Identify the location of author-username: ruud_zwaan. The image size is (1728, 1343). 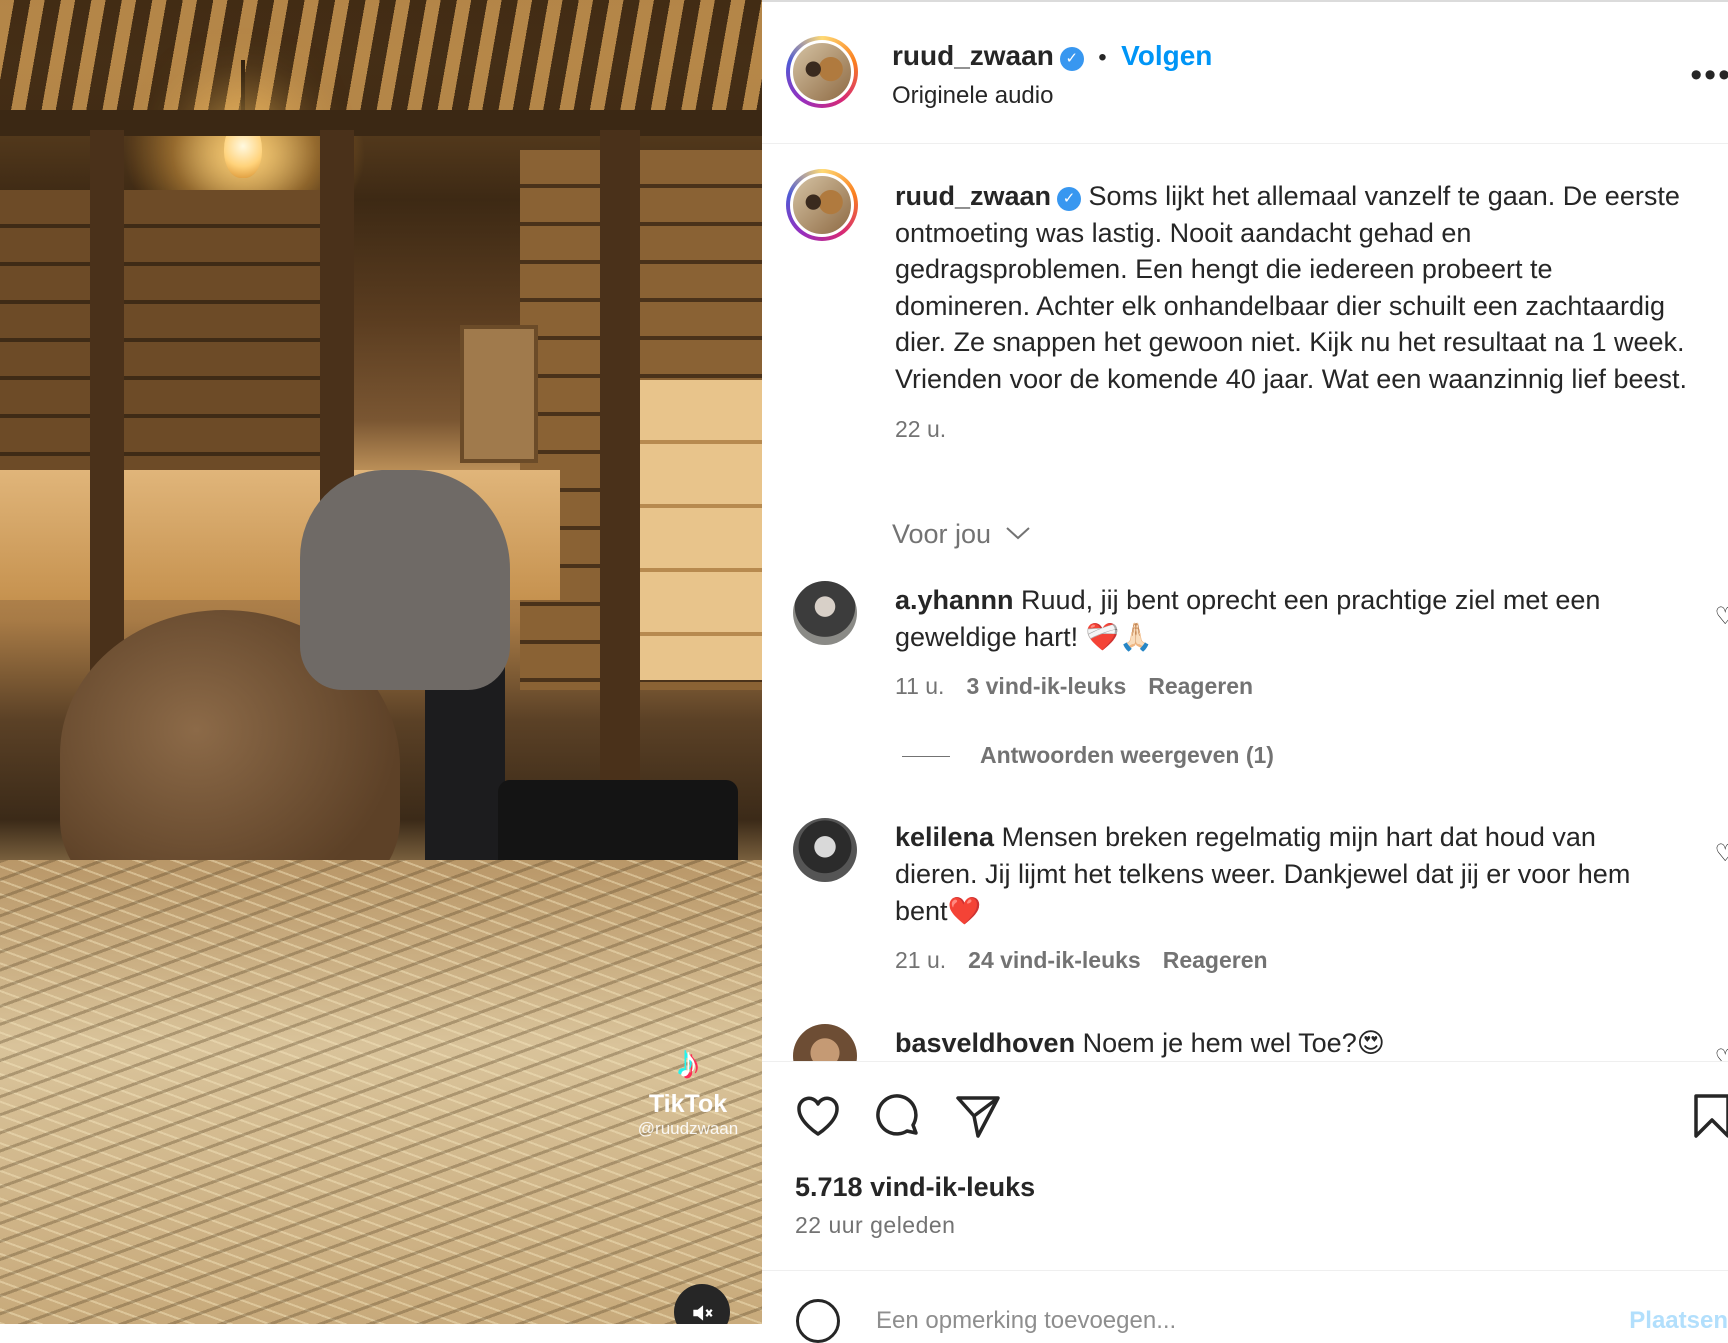
(973, 55).